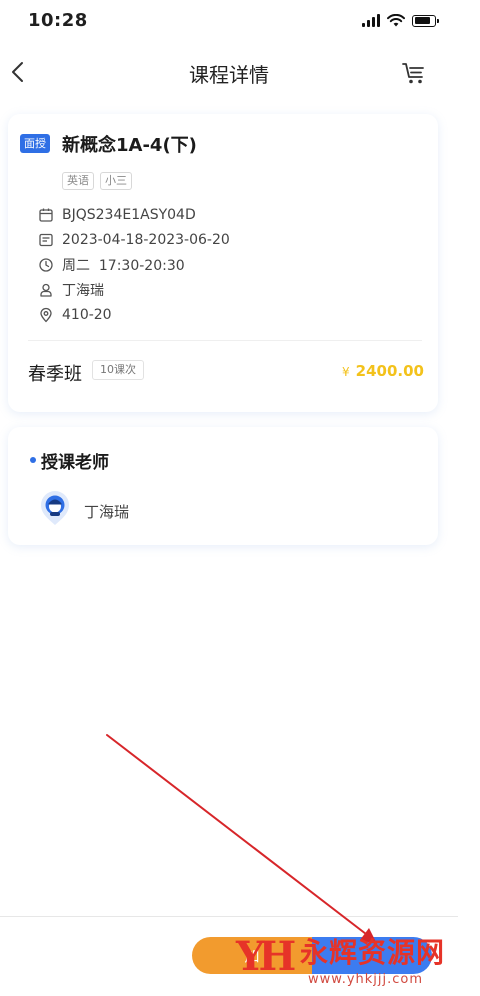  What do you see at coordinates (46, 239) in the screenshot?
I see `date-range-icon` at bounding box center [46, 239].